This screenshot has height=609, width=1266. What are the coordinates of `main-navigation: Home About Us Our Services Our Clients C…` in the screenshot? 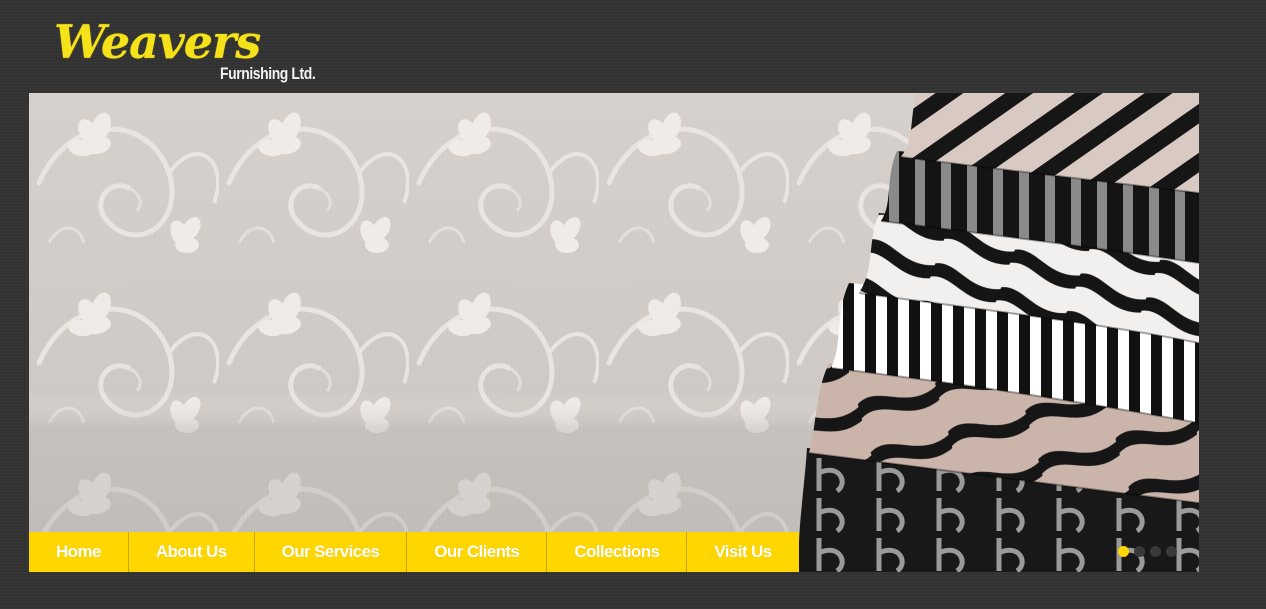 It's located at (414, 552).